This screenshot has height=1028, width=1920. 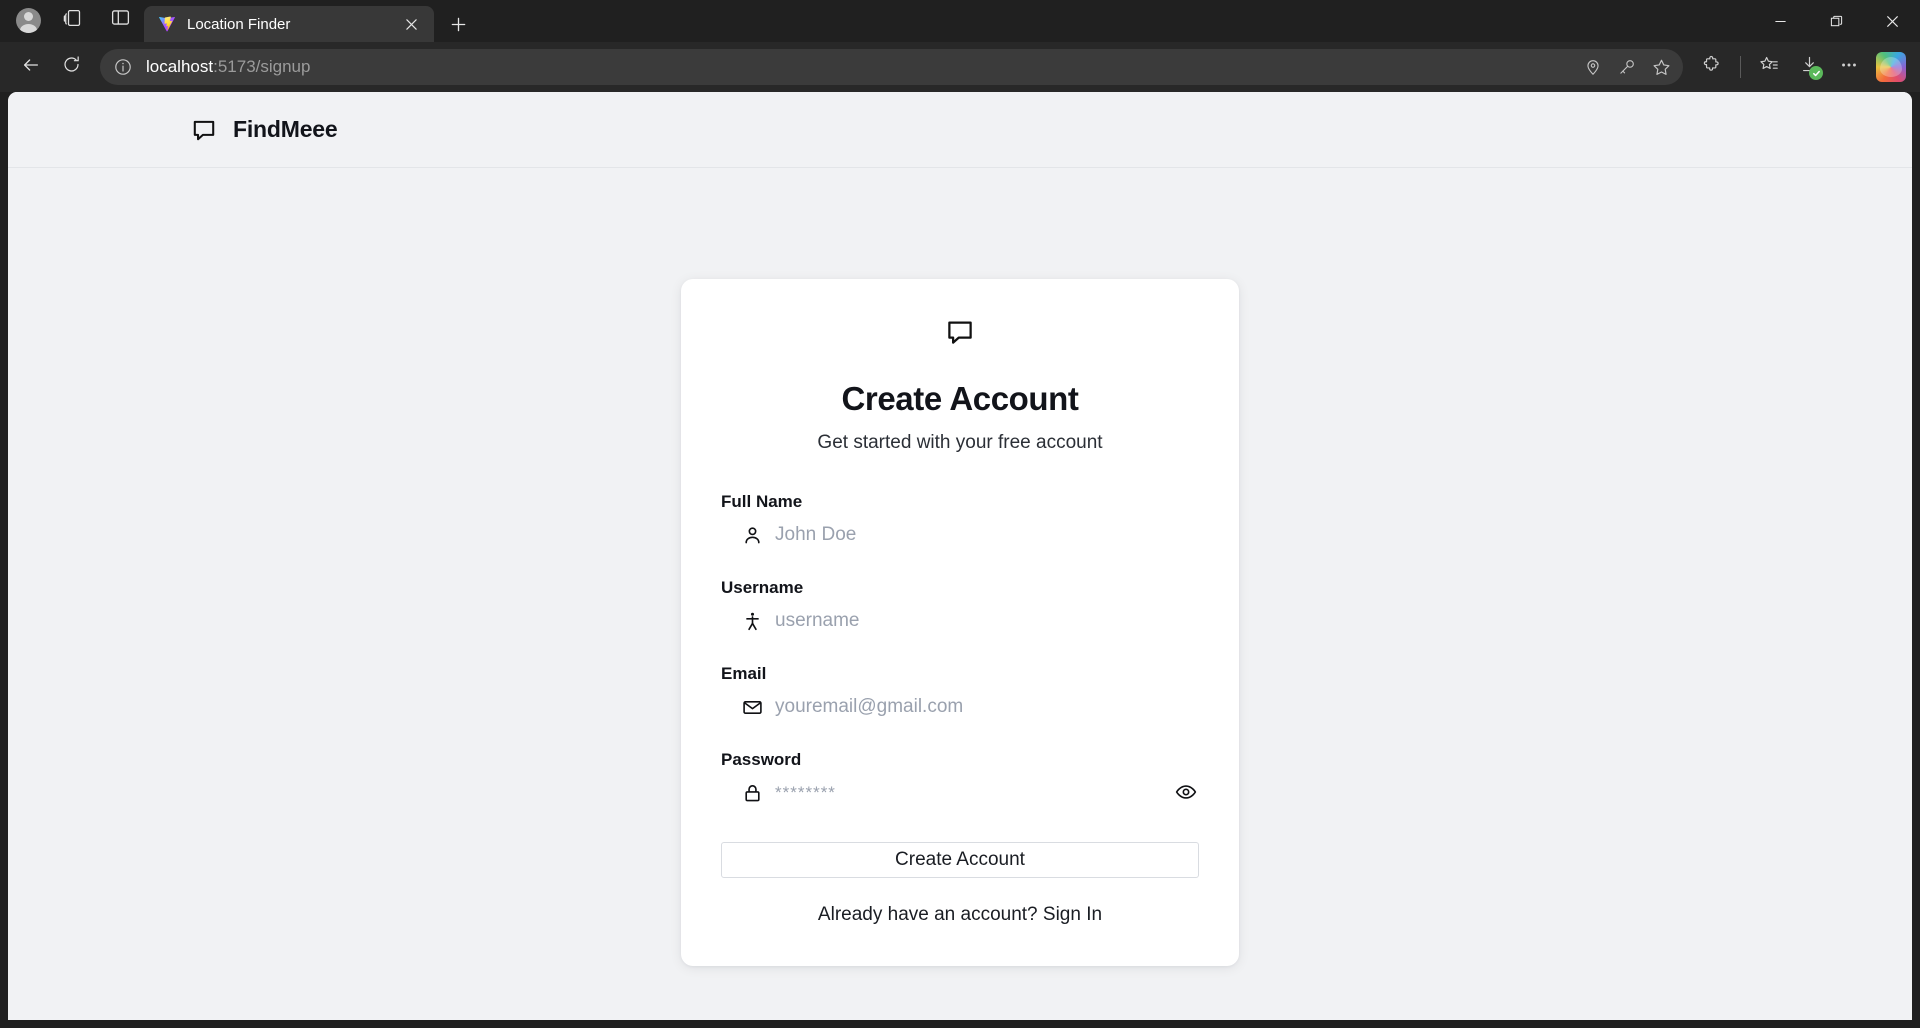 I want to click on username-input, so click(x=987, y=621).